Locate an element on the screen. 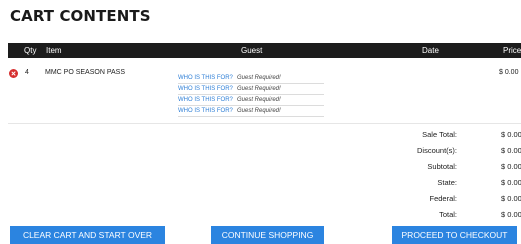 Image resolution: width=521 pixels, height=244 pixels. remove-circle-icon is located at coordinates (13, 73).